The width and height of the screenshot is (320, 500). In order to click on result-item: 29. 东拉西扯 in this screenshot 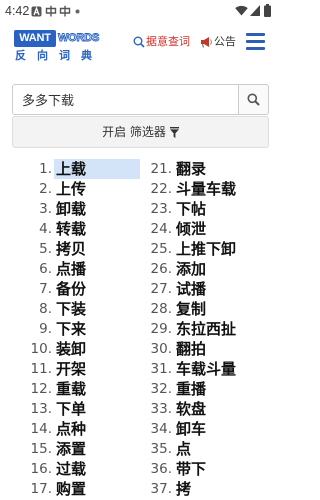, I will do `click(206, 329)`.